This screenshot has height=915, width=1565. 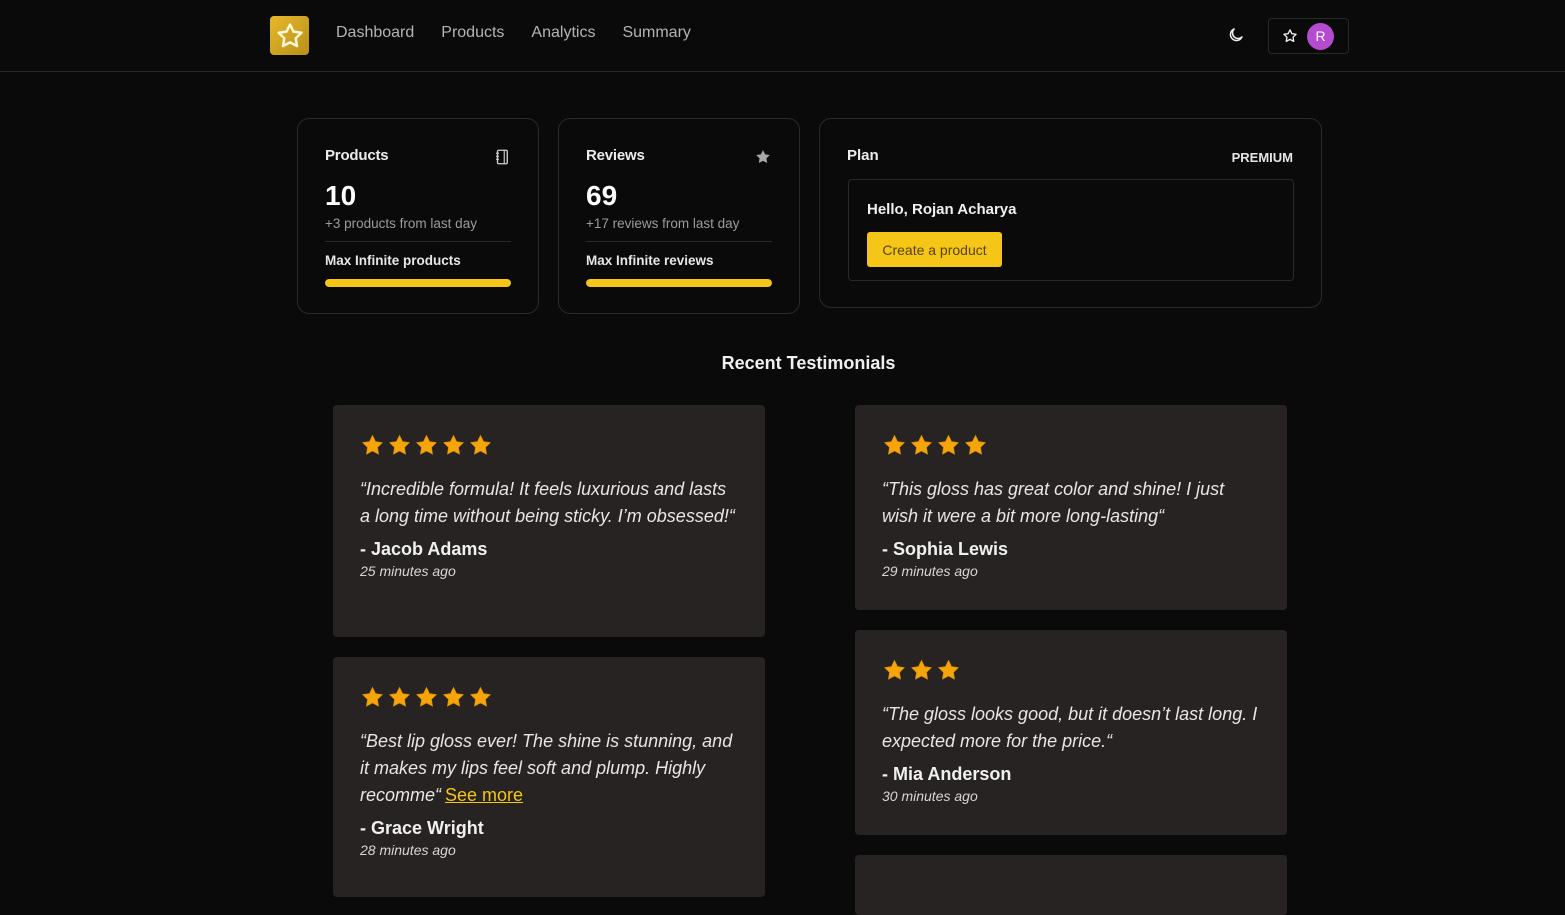 I want to click on products-progress-bar, so click(x=418, y=283).